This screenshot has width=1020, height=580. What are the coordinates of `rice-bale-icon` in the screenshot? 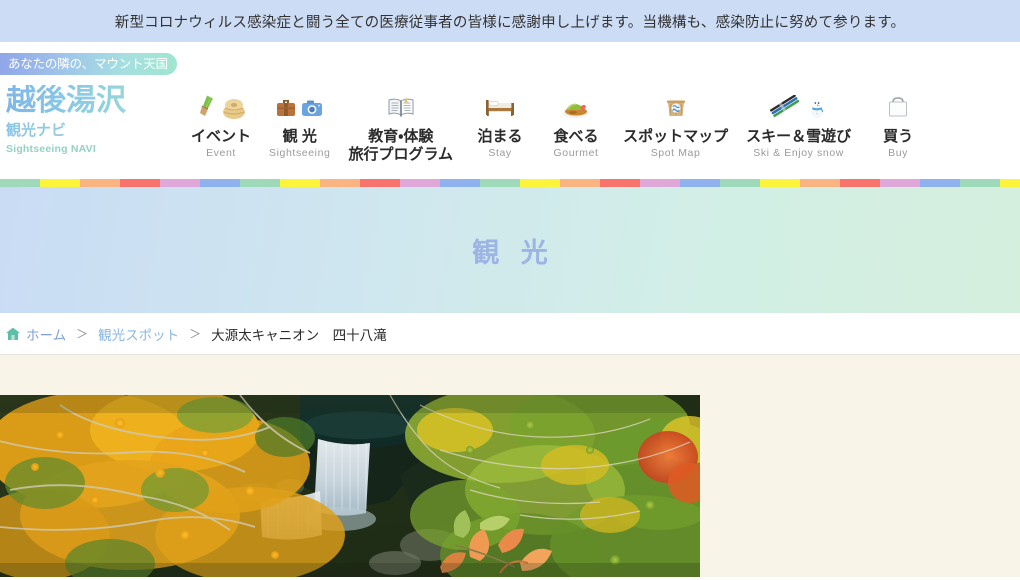 It's located at (233, 109).